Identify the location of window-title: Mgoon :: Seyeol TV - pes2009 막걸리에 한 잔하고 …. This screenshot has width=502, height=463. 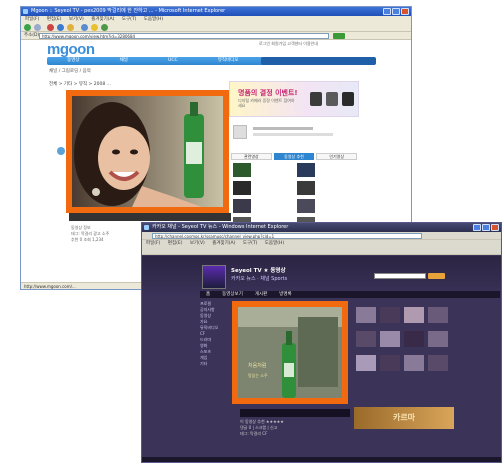
(128, 11).